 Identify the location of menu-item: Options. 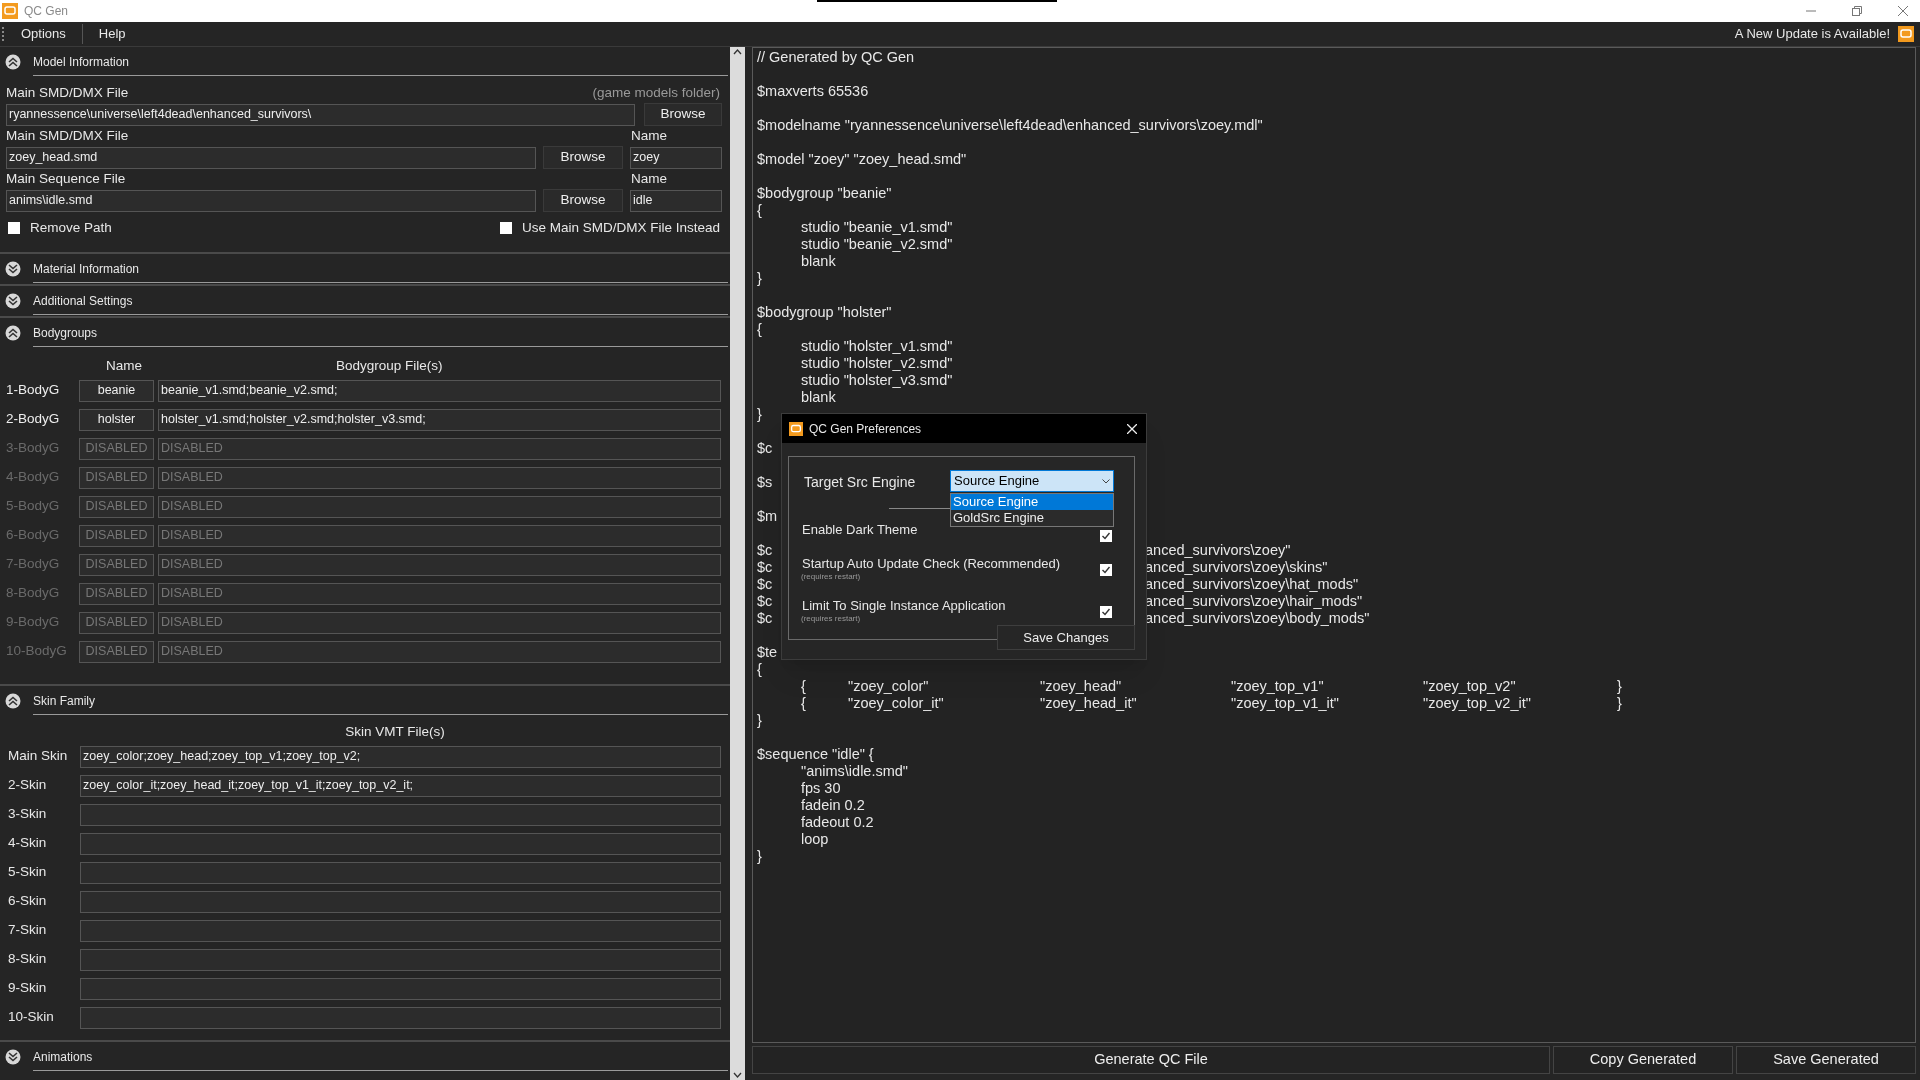
(44, 34).